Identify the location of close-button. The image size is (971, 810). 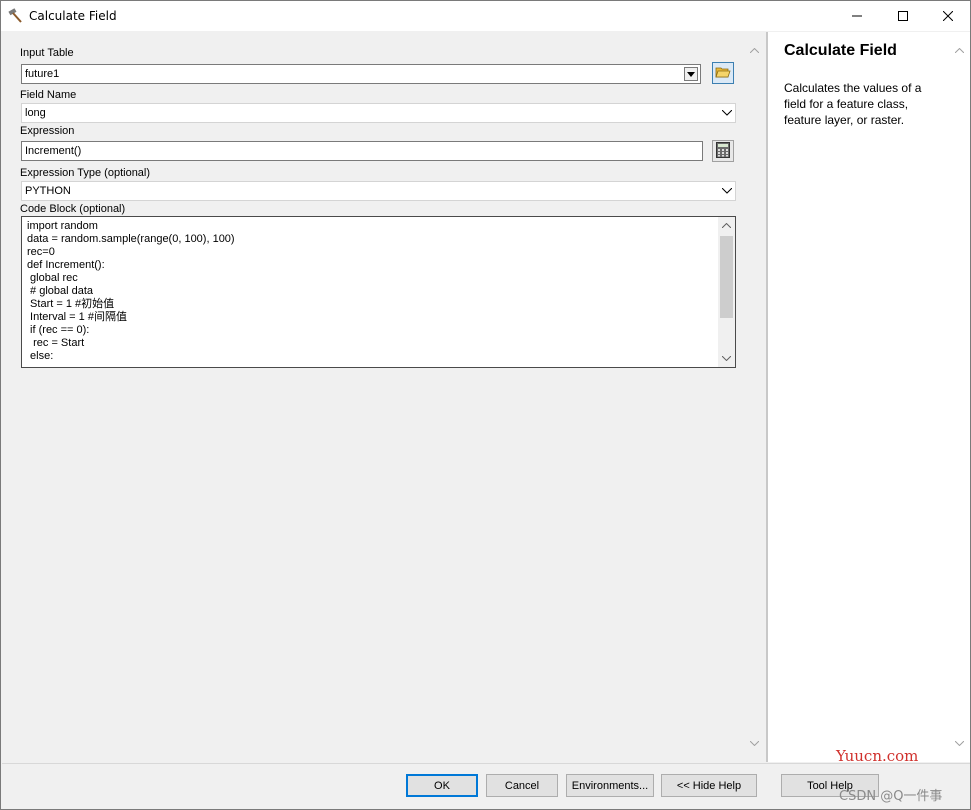
(948, 16).